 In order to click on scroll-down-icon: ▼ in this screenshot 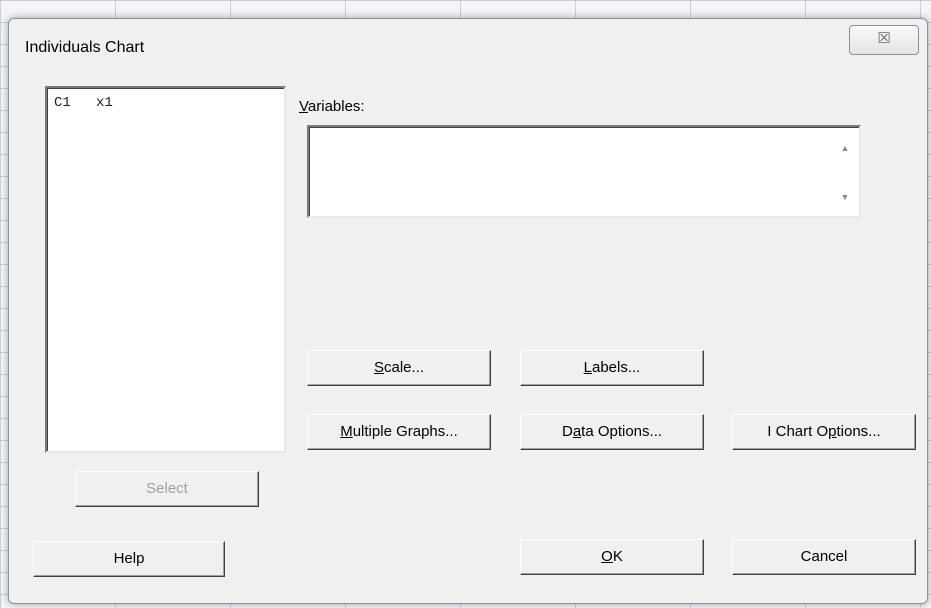, I will do `click(845, 197)`.